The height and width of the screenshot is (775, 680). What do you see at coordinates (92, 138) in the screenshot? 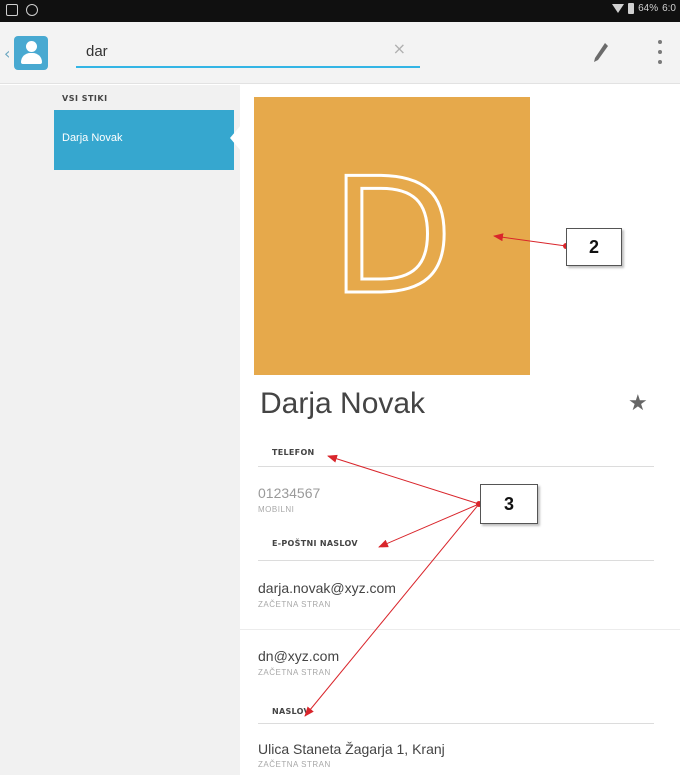
I see `contact-list-item-label: Darja Novak` at bounding box center [92, 138].